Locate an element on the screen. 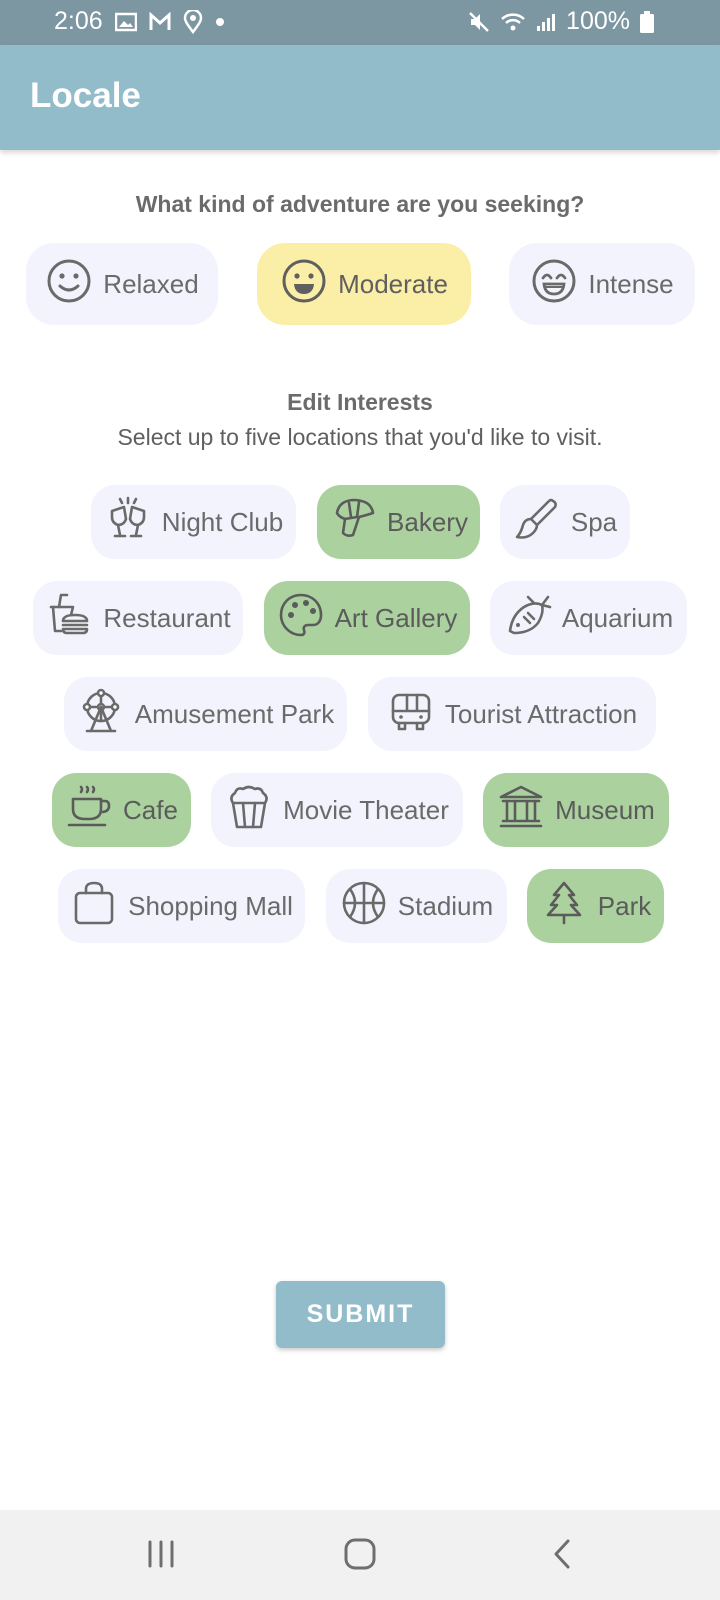 The width and height of the screenshot is (720, 1600). interest-label: Art Gallery is located at coordinates (396, 617).